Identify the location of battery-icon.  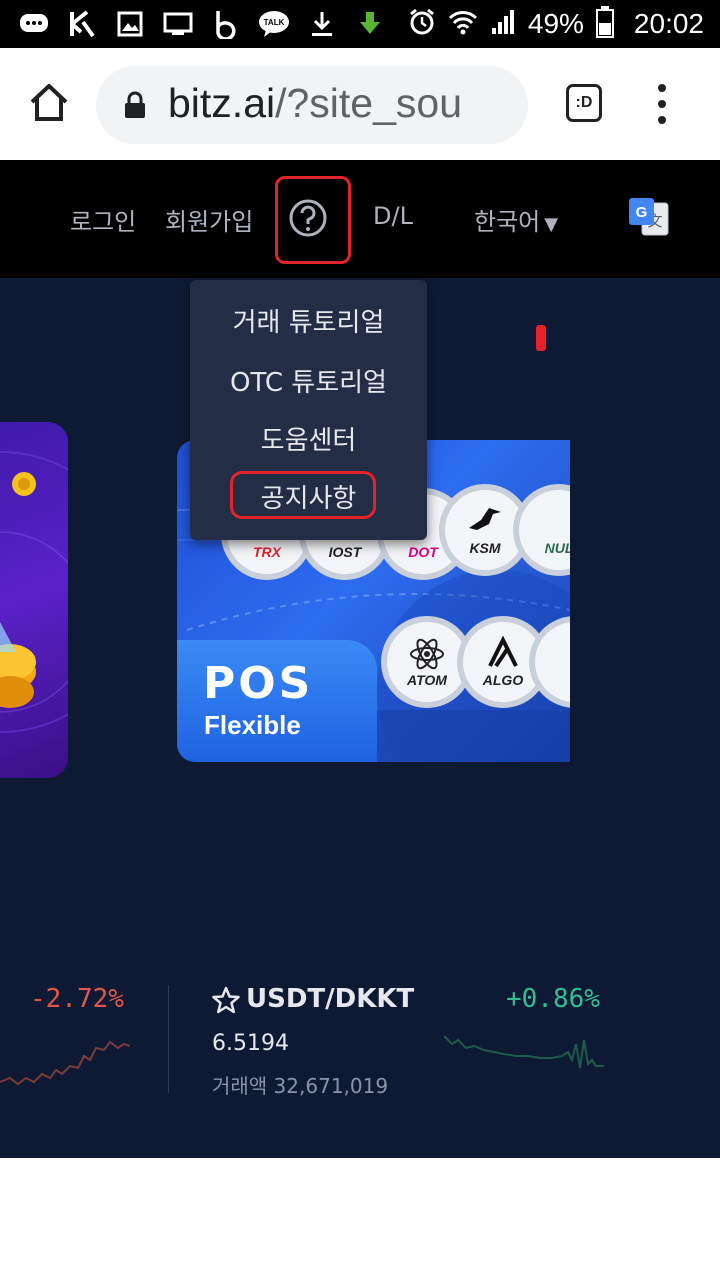
(604, 24).